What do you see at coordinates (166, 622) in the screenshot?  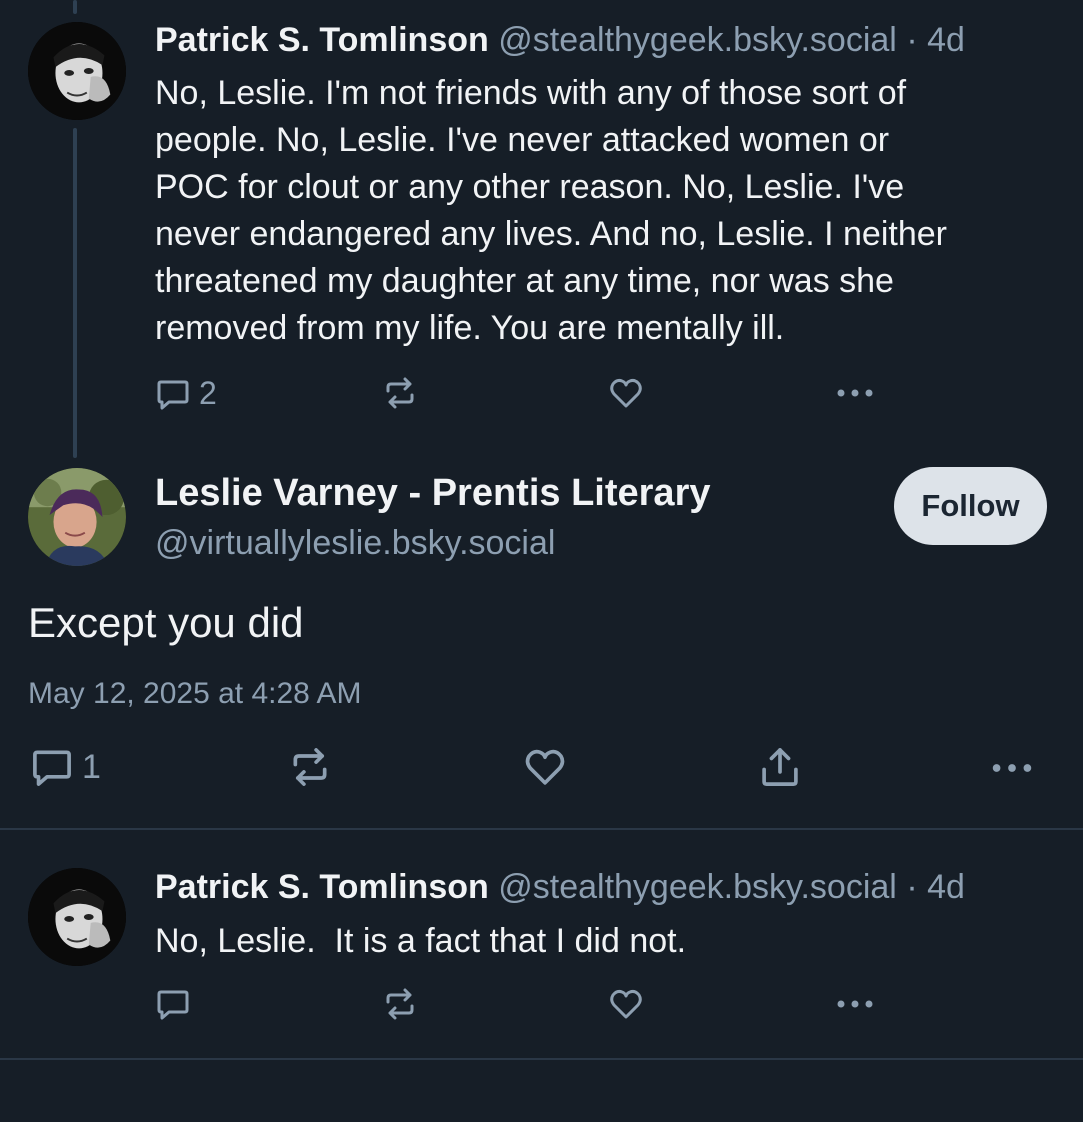 I see `main-post-text: Except you did` at bounding box center [166, 622].